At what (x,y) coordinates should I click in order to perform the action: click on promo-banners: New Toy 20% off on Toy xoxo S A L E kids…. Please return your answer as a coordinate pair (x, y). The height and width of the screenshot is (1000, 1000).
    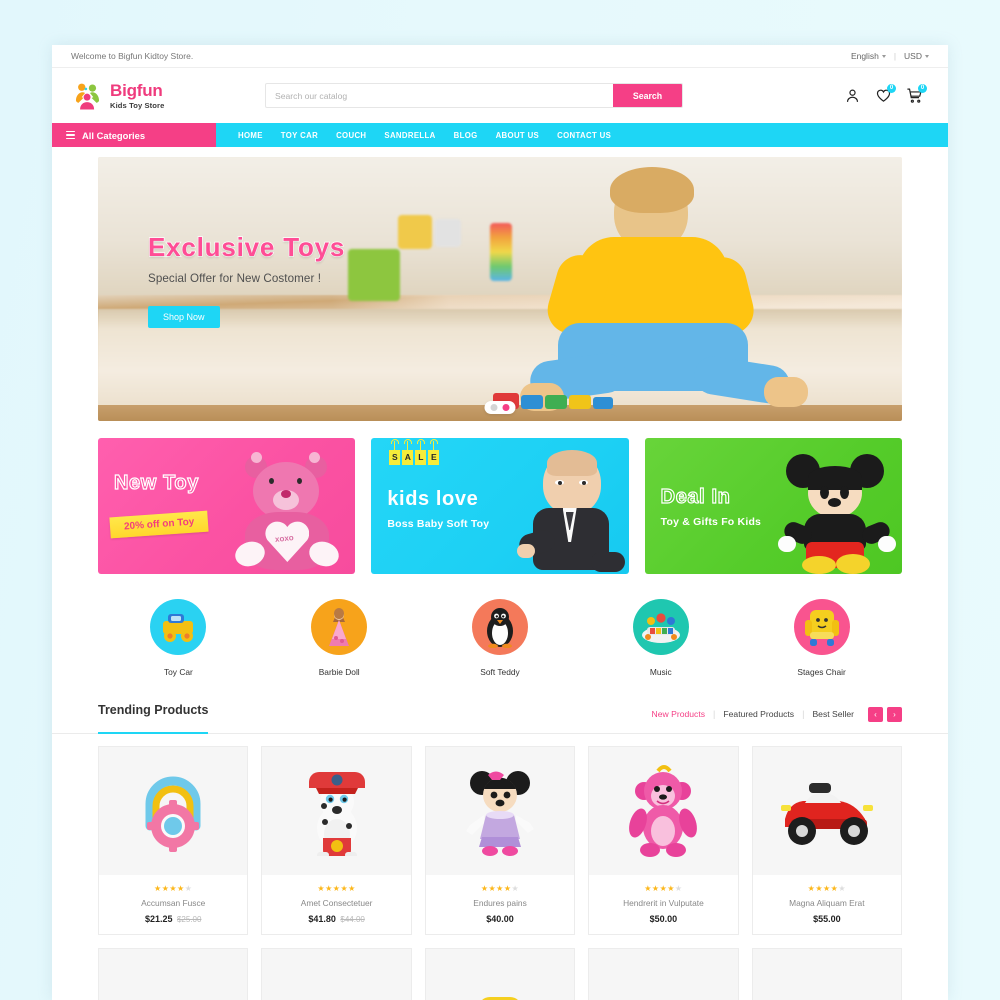
    Looking at the image, I should click on (500, 497).